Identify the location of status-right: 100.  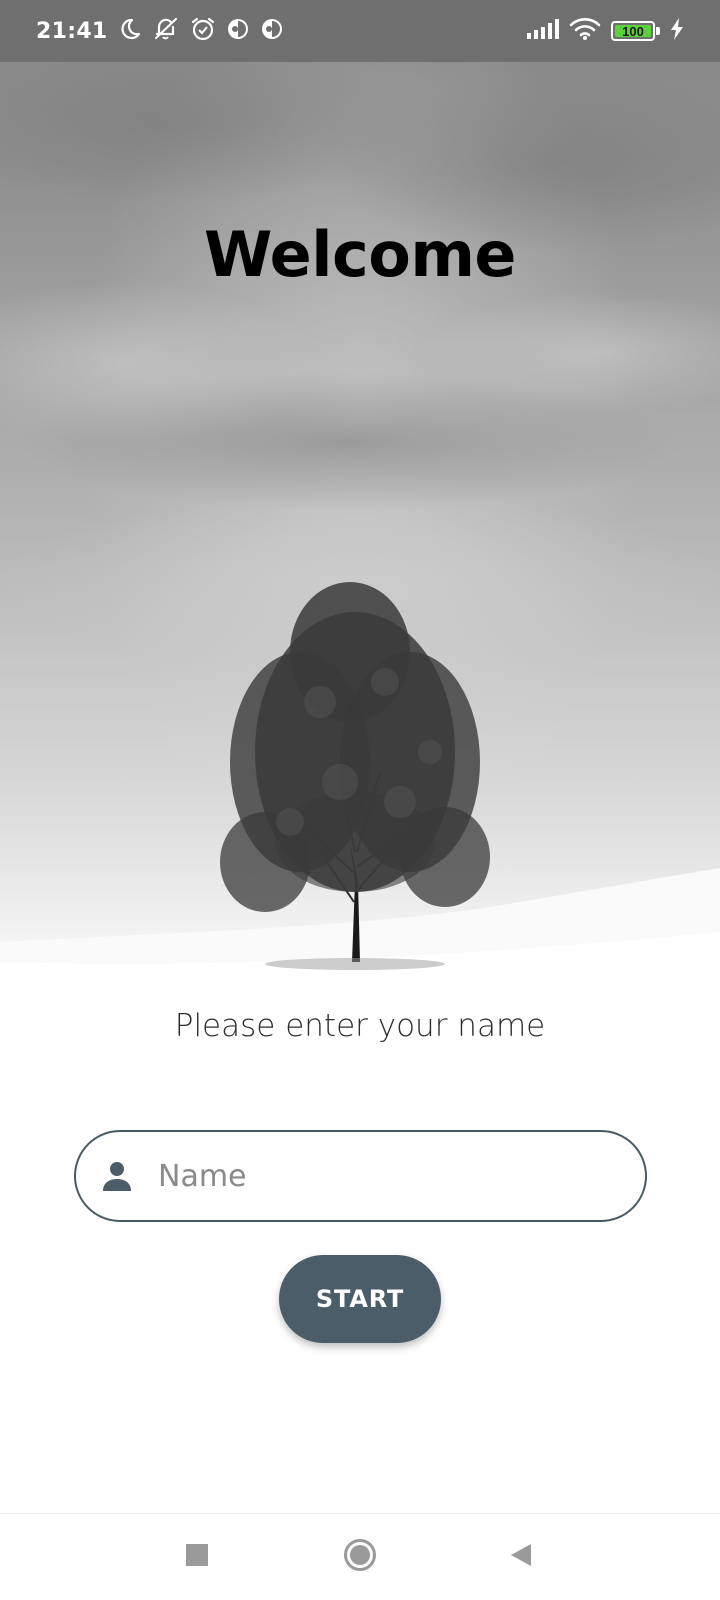
(605, 31).